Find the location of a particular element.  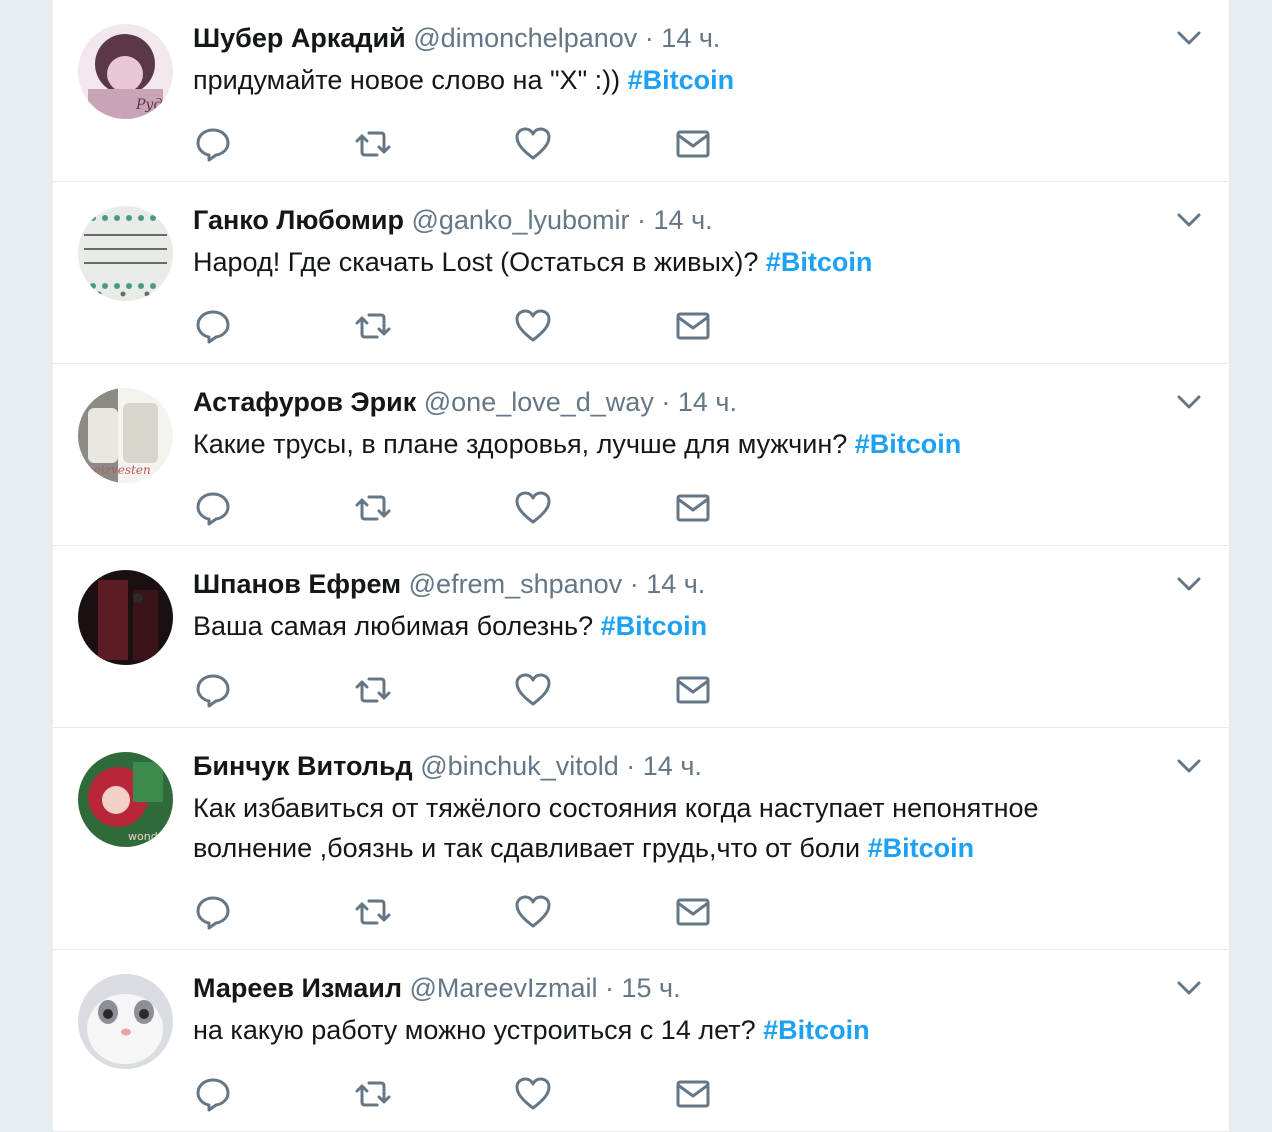

display-name: Шубер Аркадий is located at coordinates (299, 38).